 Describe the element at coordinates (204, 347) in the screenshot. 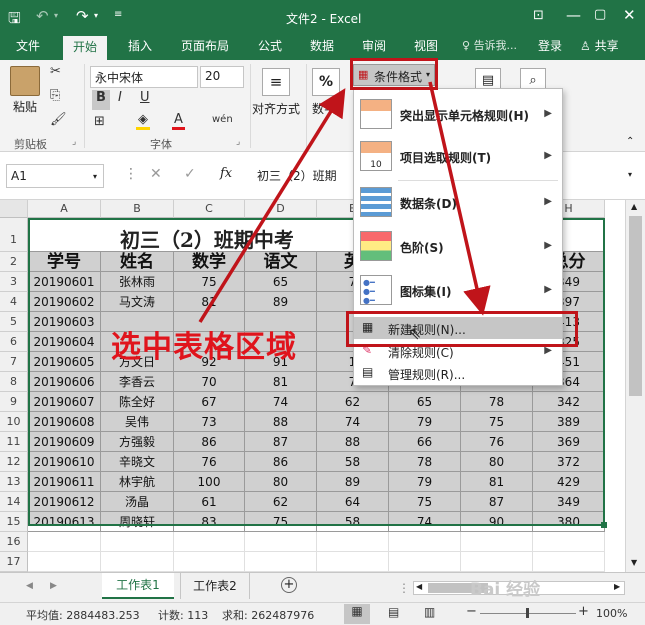

I see `annotation-text: 选中表格区域` at that location.